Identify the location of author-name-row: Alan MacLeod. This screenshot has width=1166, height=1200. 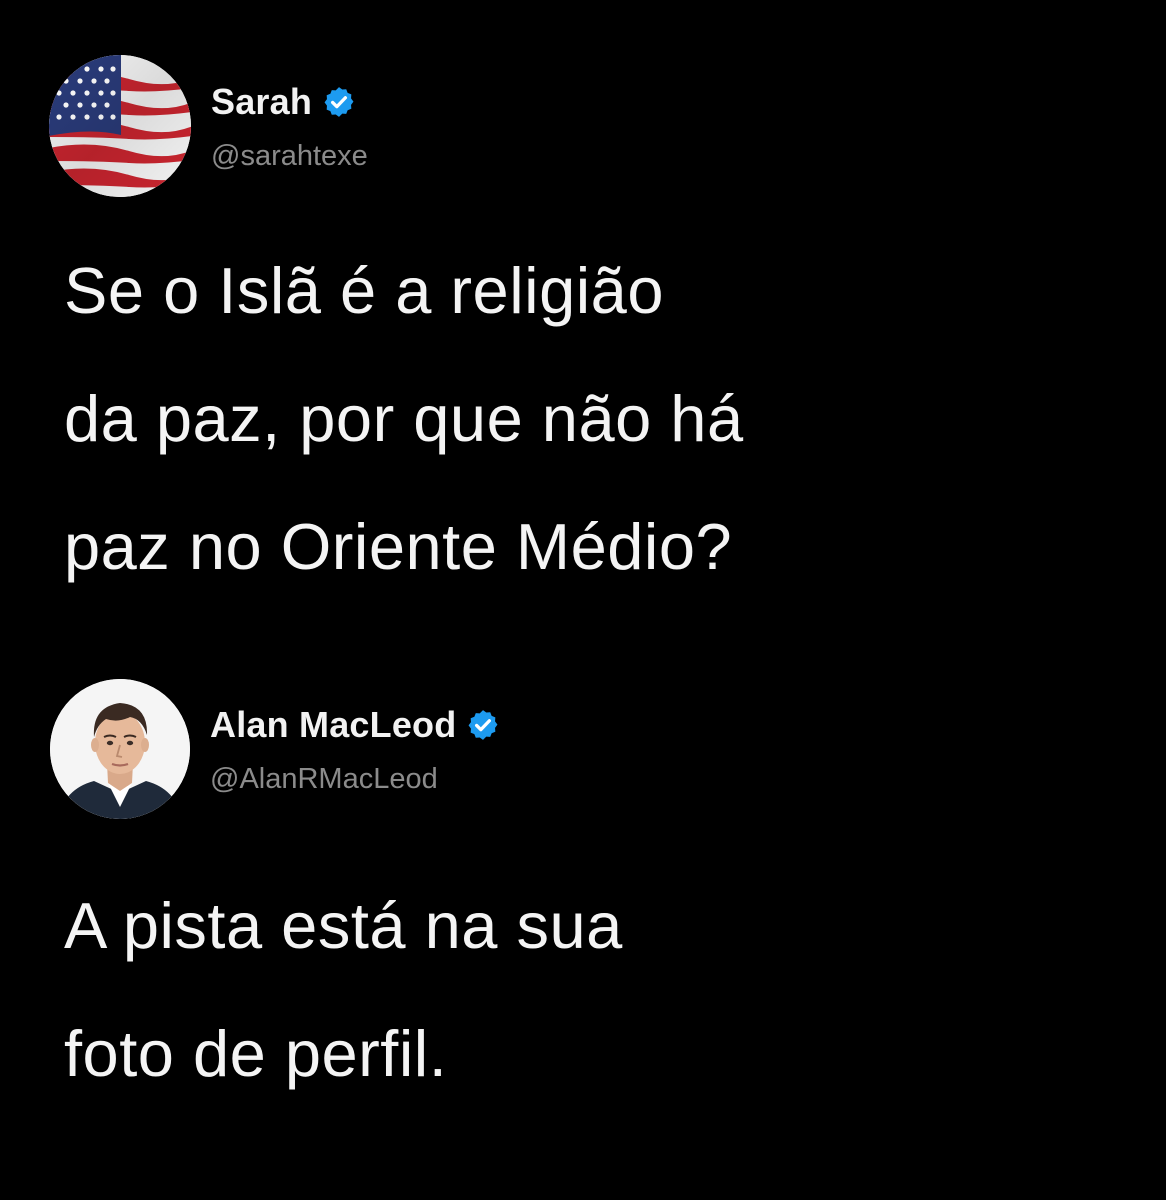
(355, 725).